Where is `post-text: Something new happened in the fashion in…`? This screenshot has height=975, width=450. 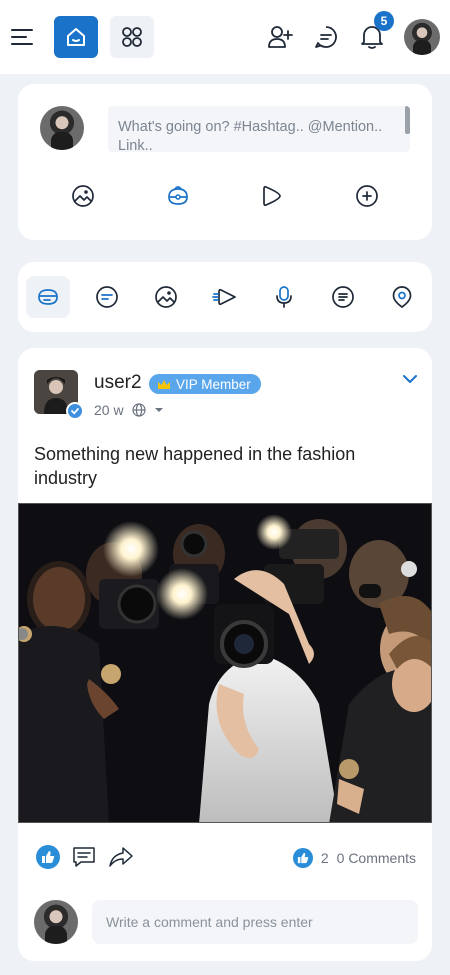
post-text: Something new happened in the fashion in… is located at coordinates (195, 466).